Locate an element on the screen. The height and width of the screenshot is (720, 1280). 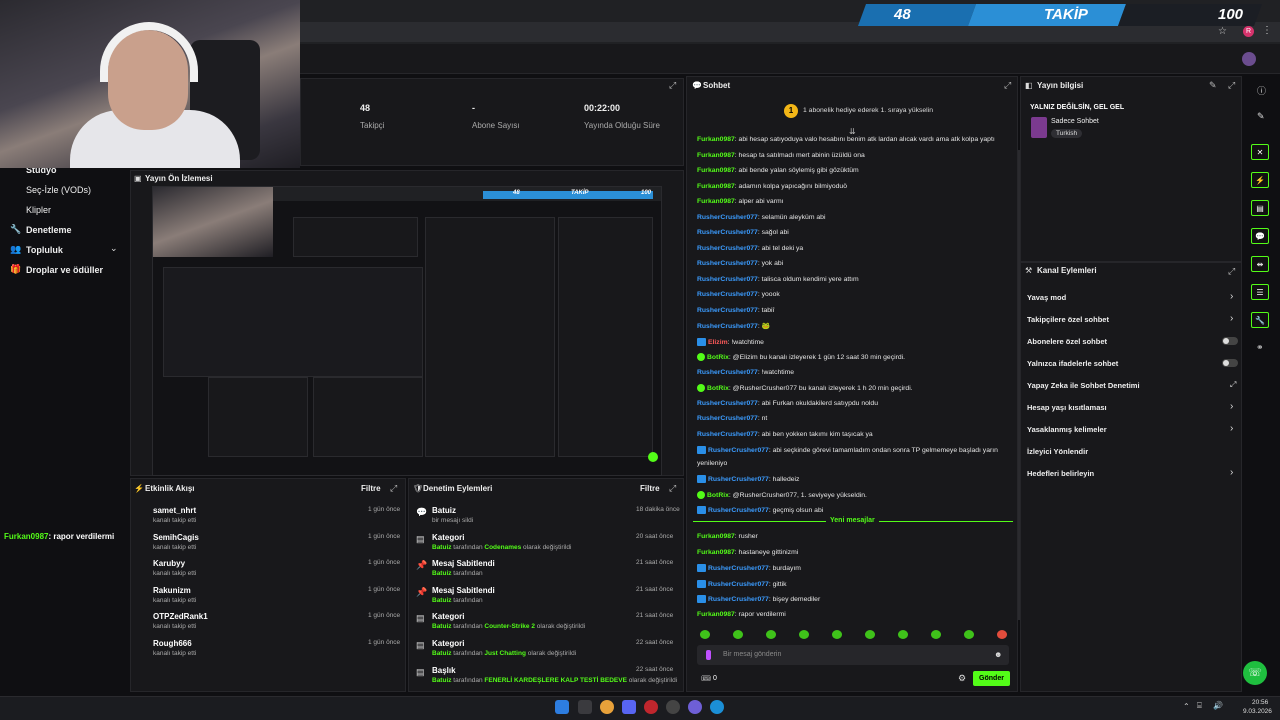
activity-user: Rough666 is located at coordinates (172, 643).